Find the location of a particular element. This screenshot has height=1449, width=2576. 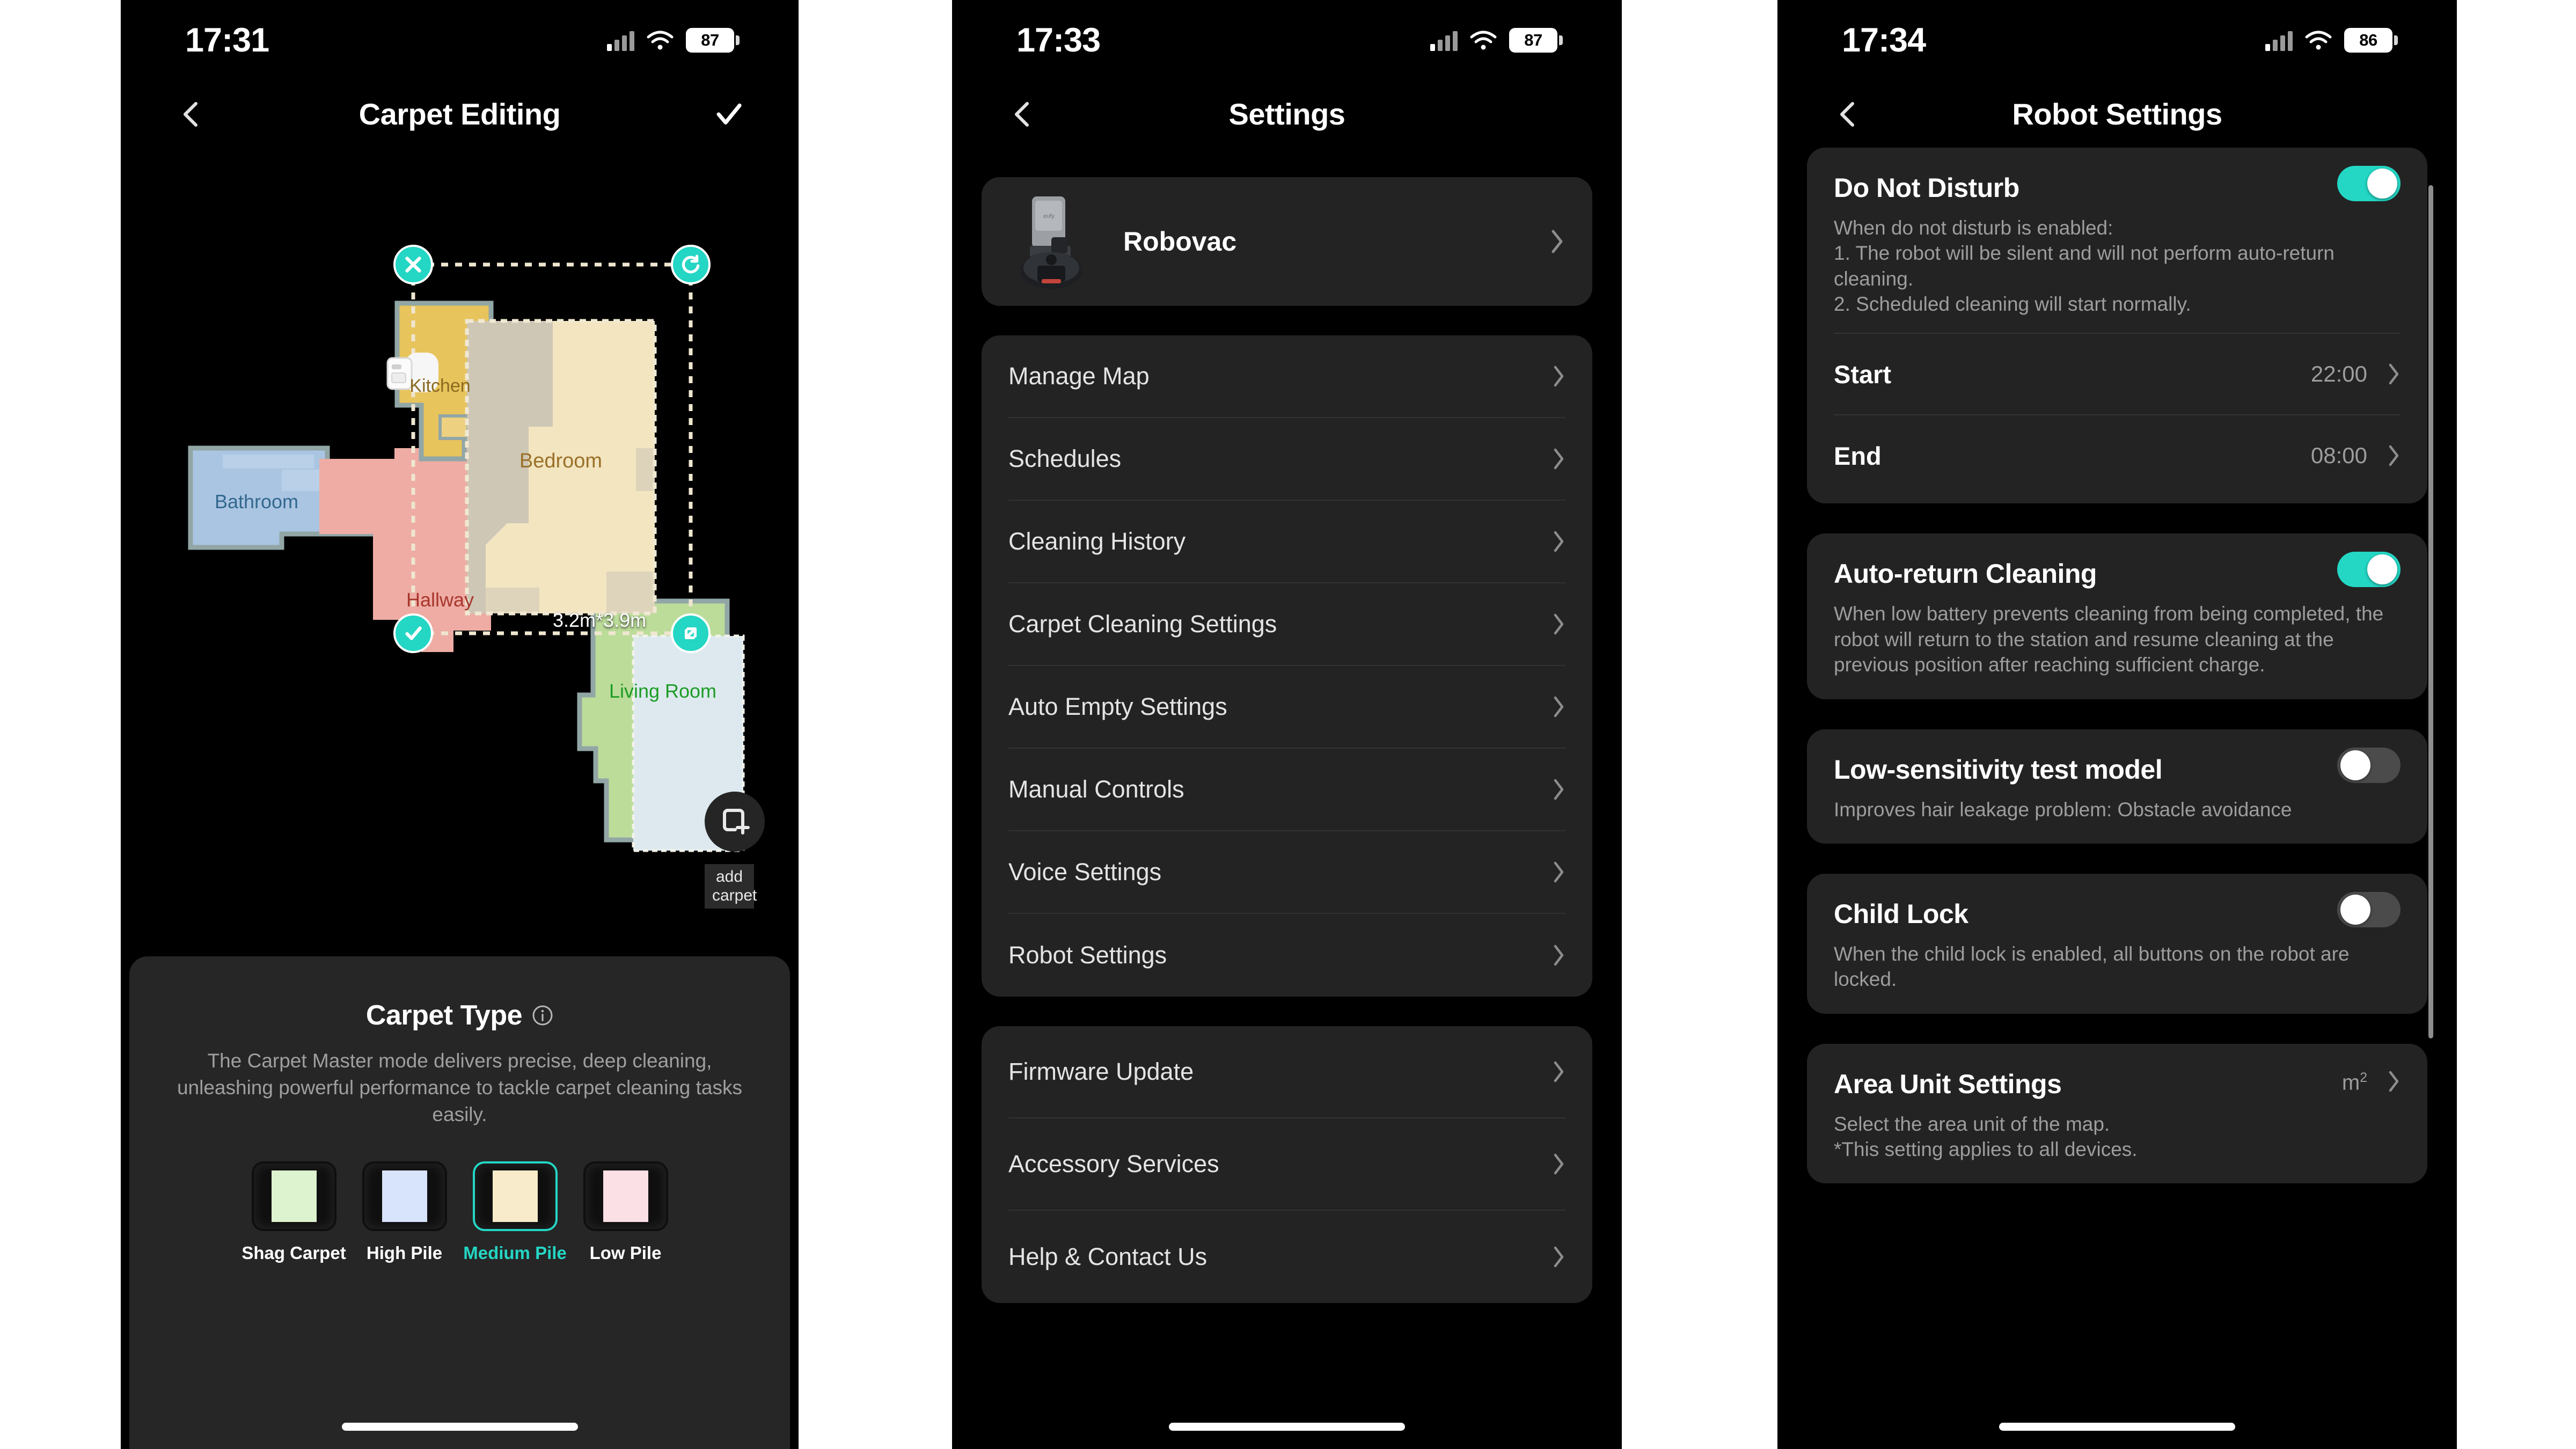

info-circle-icon is located at coordinates (542, 1015).